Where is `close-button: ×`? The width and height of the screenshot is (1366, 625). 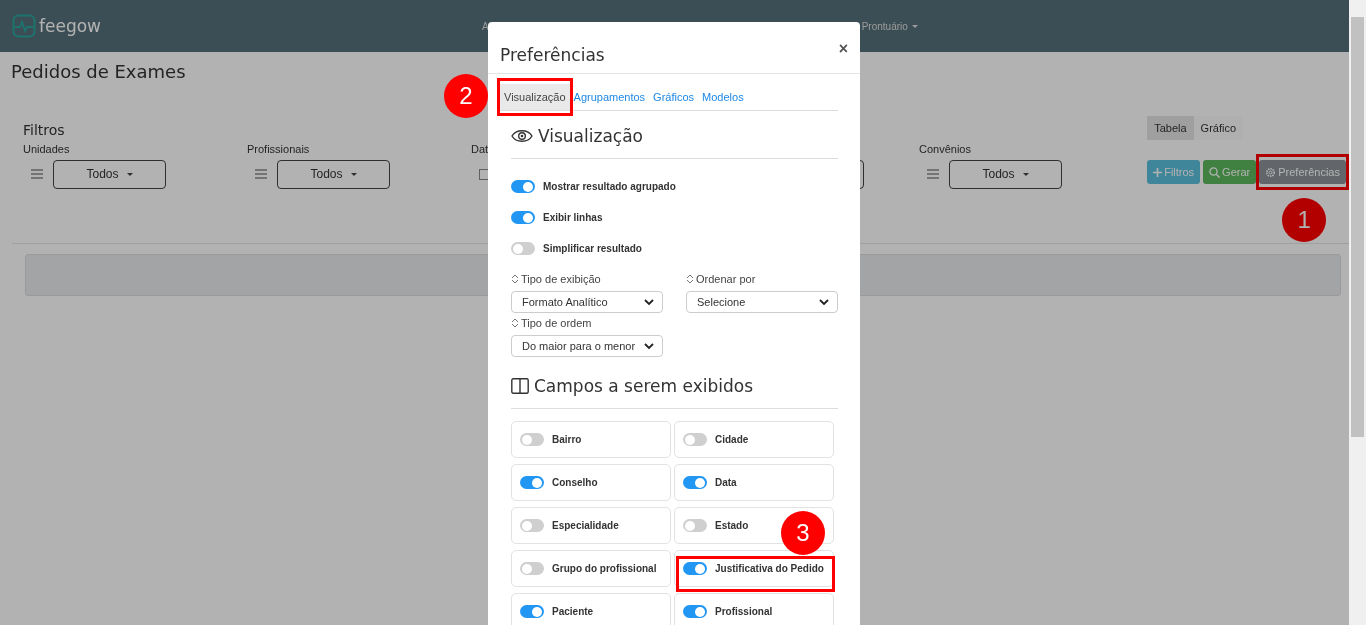
close-button: × is located at coordinates (843, 48).